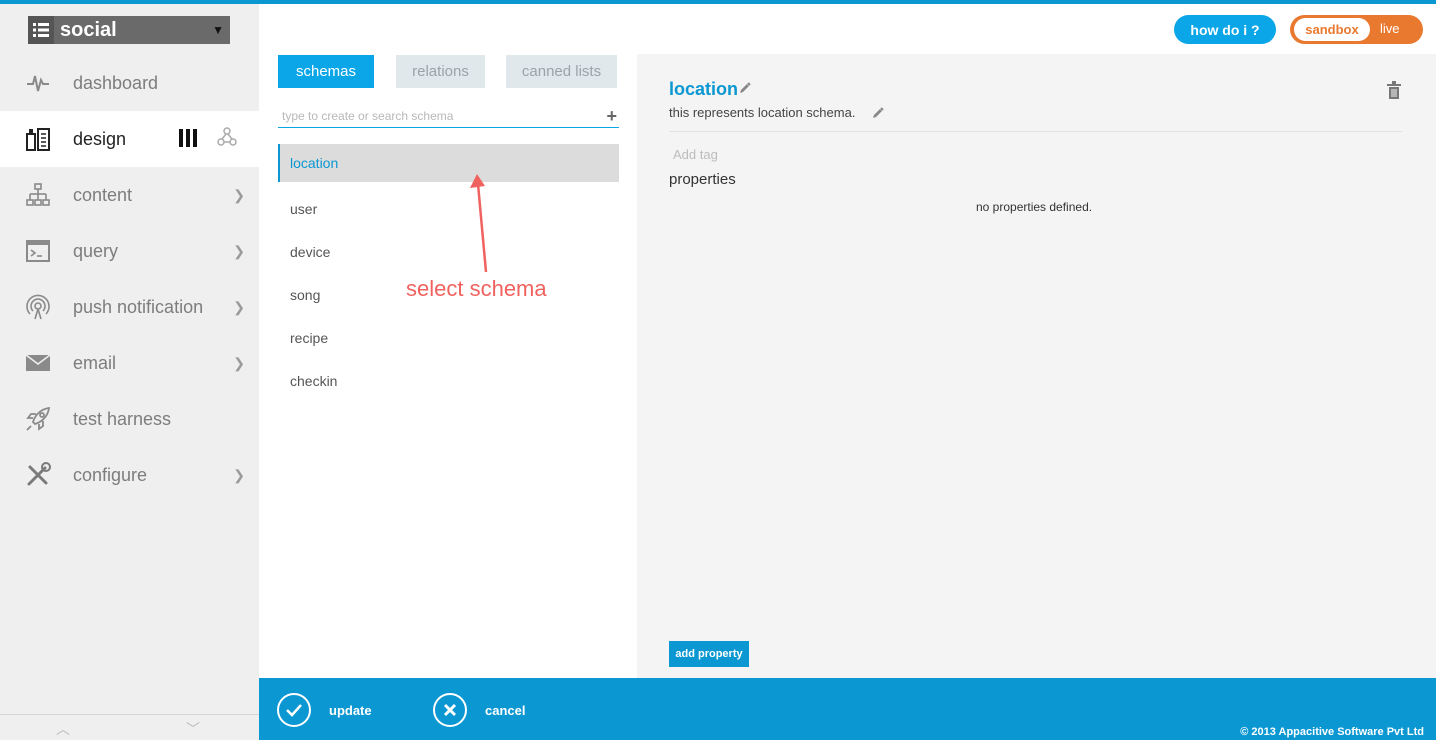 Image resolution: width=1436 pixels, height=740 pixels. I want to click on close-icon, so click(450, 710).